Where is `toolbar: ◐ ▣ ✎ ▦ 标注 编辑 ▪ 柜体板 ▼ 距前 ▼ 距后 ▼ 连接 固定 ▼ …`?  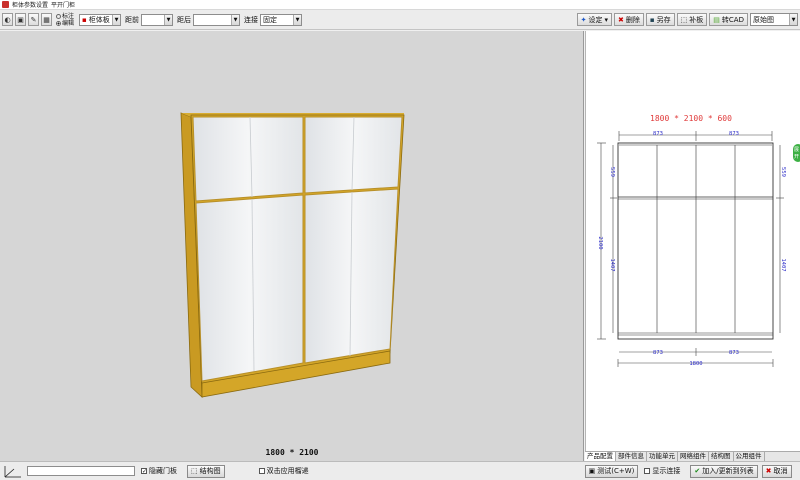 toolbar: ◐ ▣ ✎ ▦ 标注 编辑 ▪ 柜体板 ▼ 距前 ▼ 距后 ▼ 连接 固定 ▼ … is located at coordinates (400, 20).